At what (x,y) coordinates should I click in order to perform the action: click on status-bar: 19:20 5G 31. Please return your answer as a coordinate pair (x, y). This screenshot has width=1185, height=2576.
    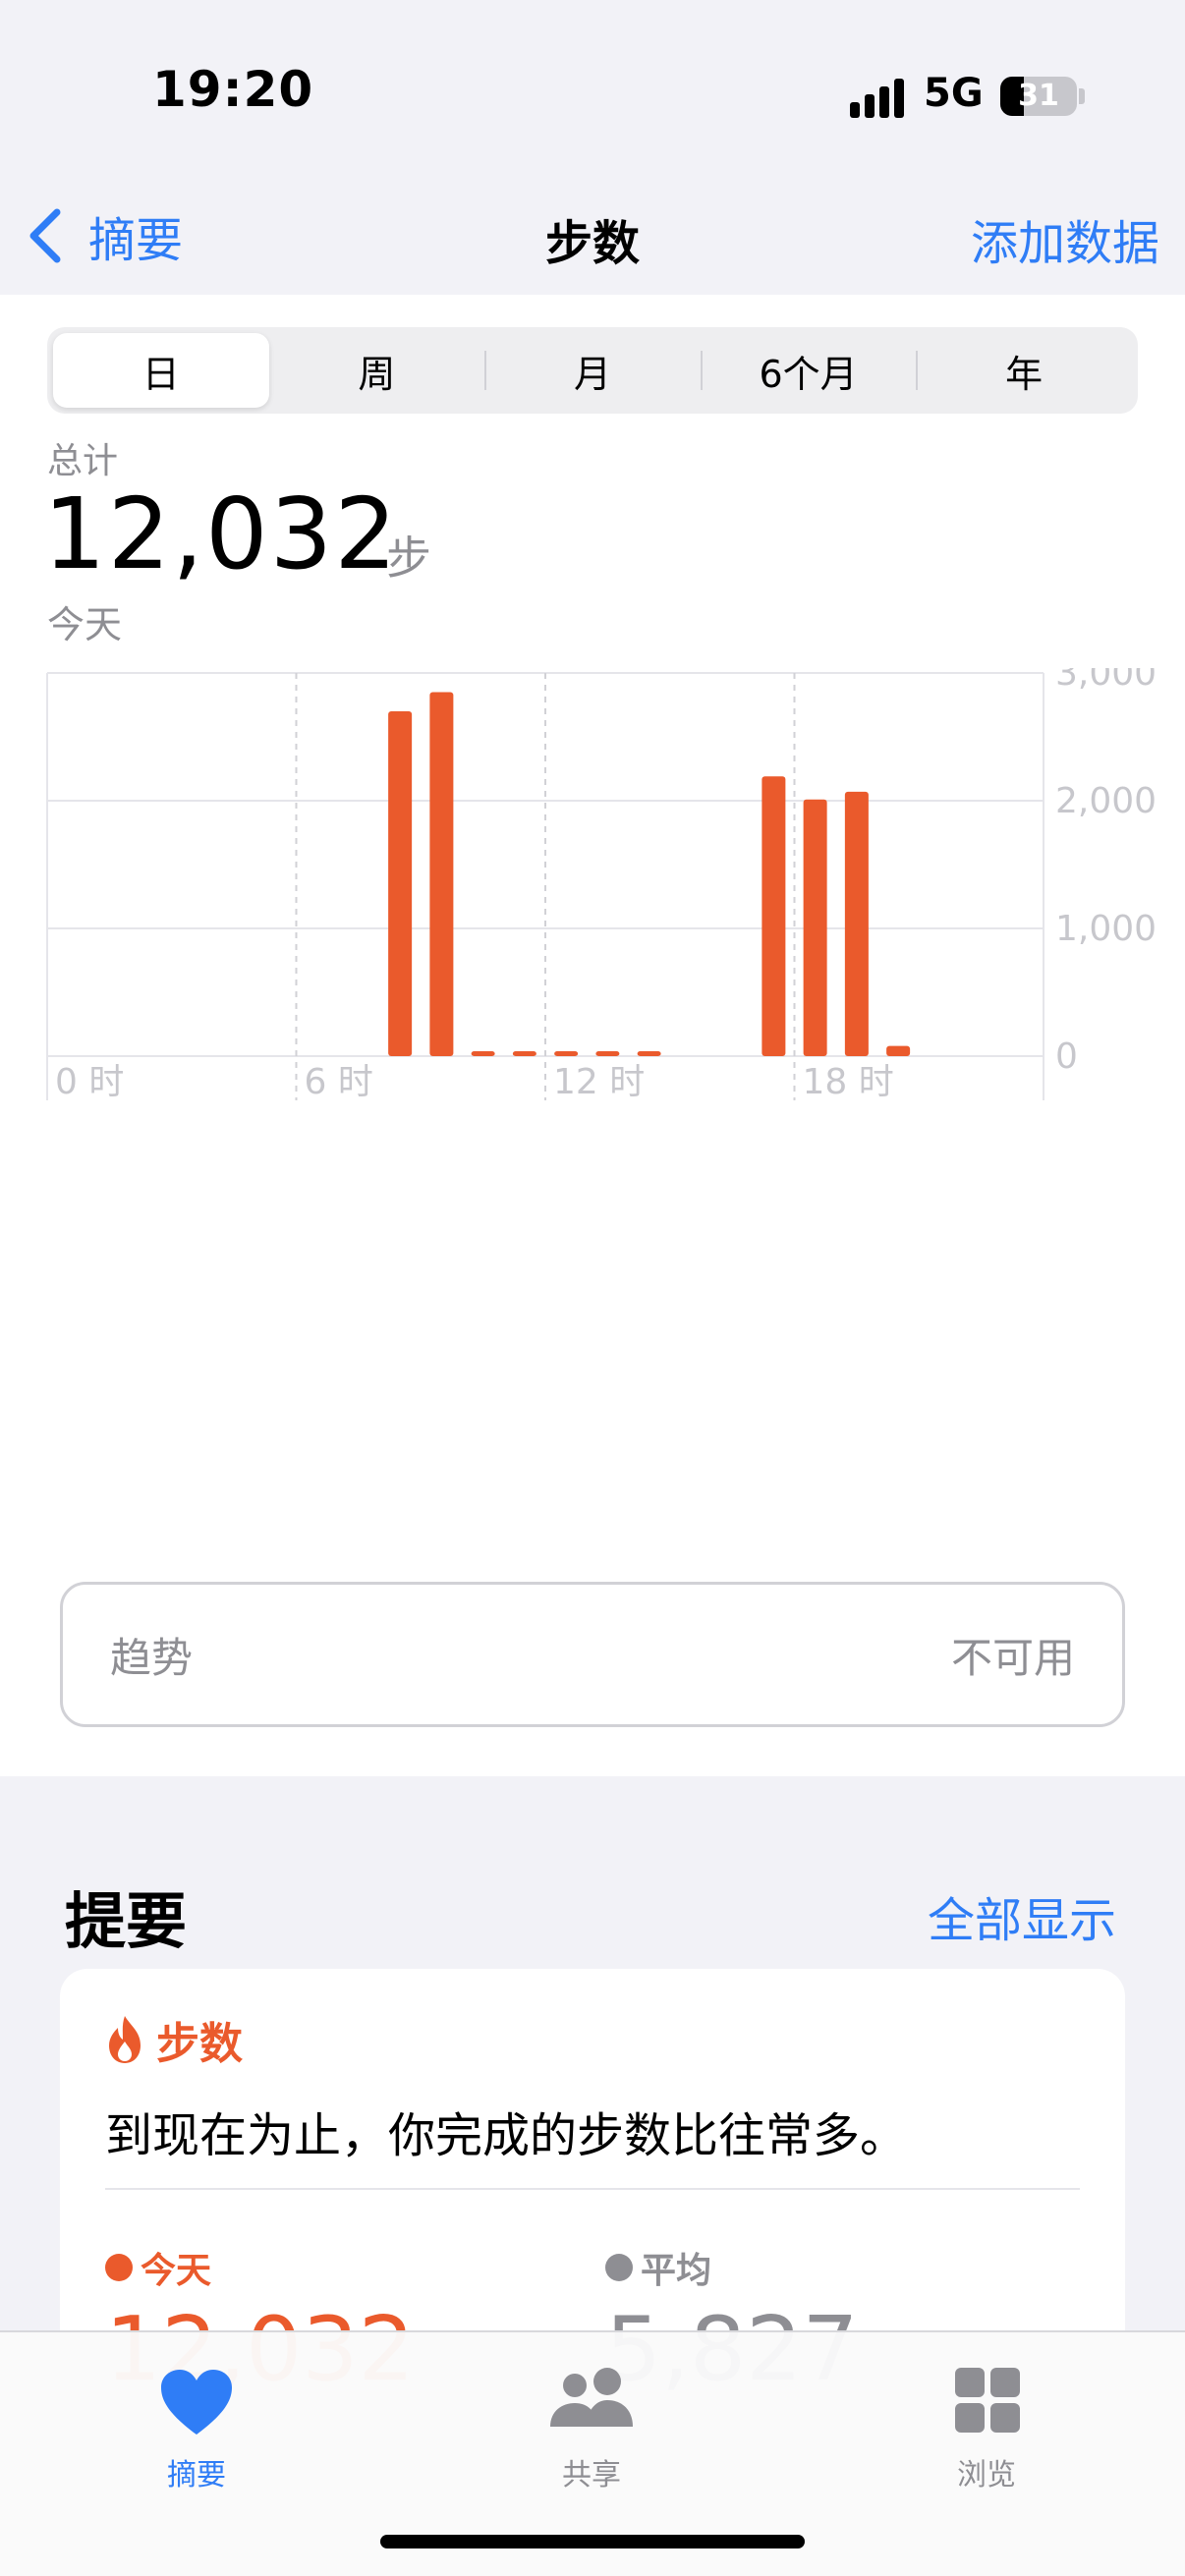
    Looking at the image, I should click on (592, 88).